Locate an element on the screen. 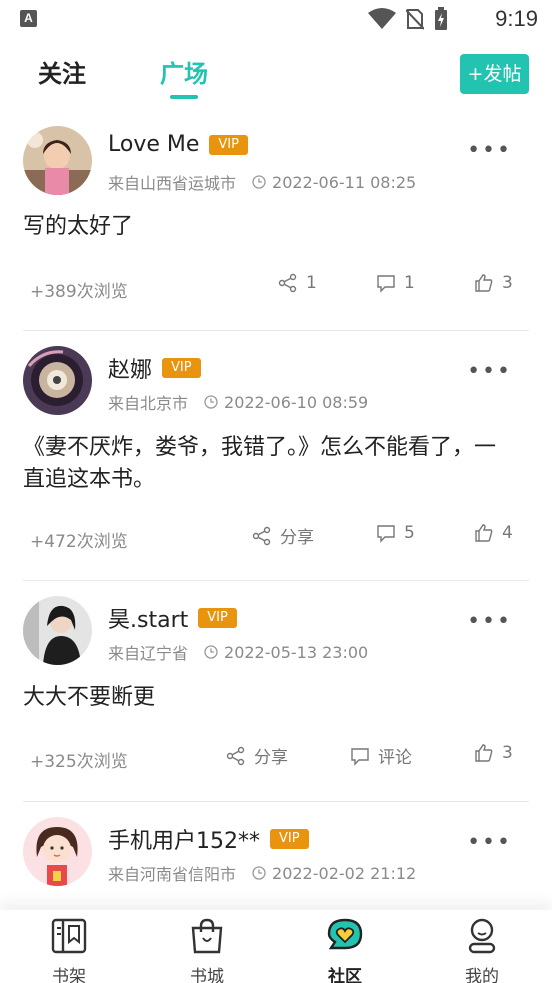 Image resolution: width=552 pixels, height=983 pixels. nav-bookstore: 书城 is located at coordinates (207, 949).